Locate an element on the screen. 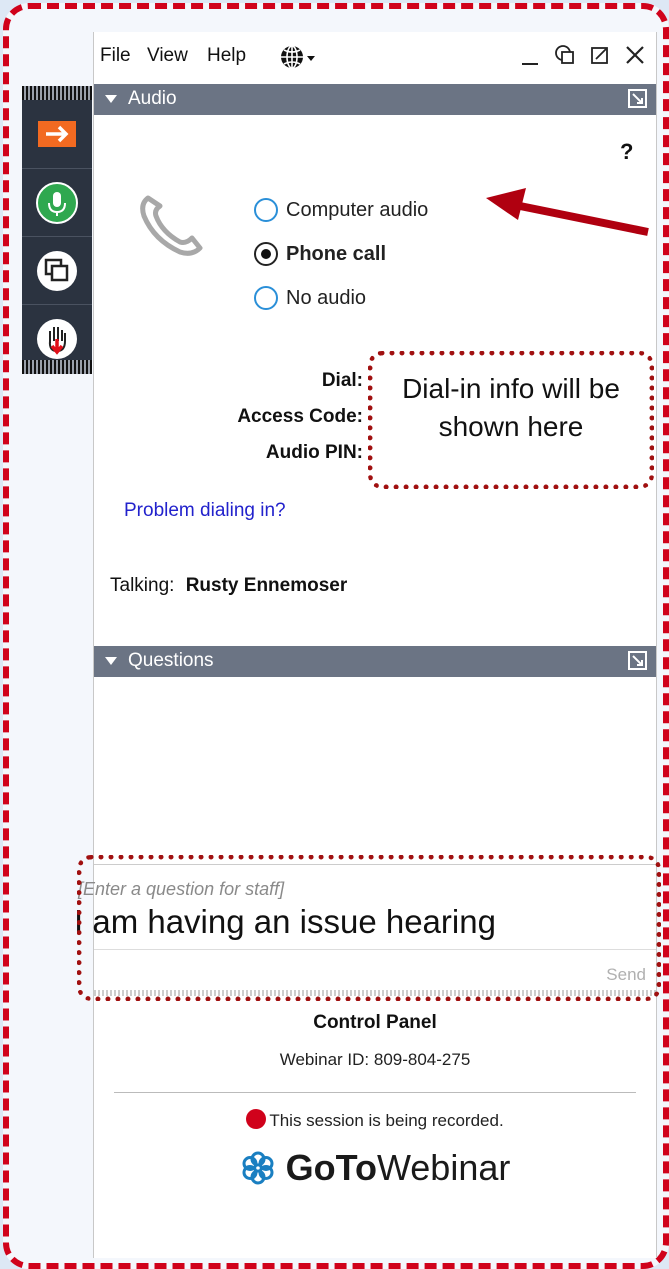 This screenshot has height=1269, width=669. talking-label: Talking: is located at coordinates (142, 585).